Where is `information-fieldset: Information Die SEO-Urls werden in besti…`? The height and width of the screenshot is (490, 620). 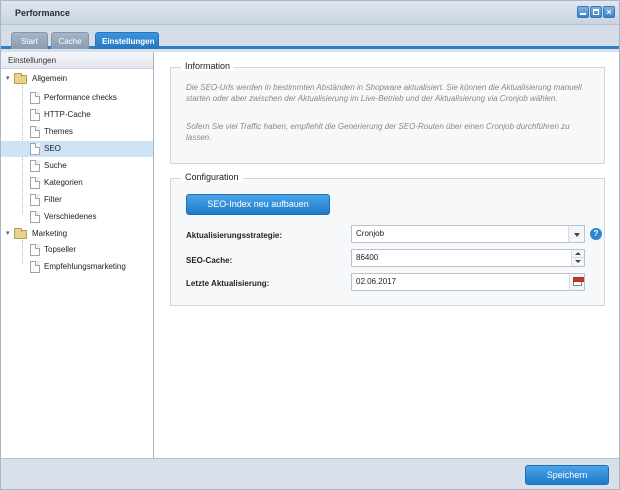
information-fieldset: Information Die SEO-Urls werden in besti… is located at coordinates (387, 112).